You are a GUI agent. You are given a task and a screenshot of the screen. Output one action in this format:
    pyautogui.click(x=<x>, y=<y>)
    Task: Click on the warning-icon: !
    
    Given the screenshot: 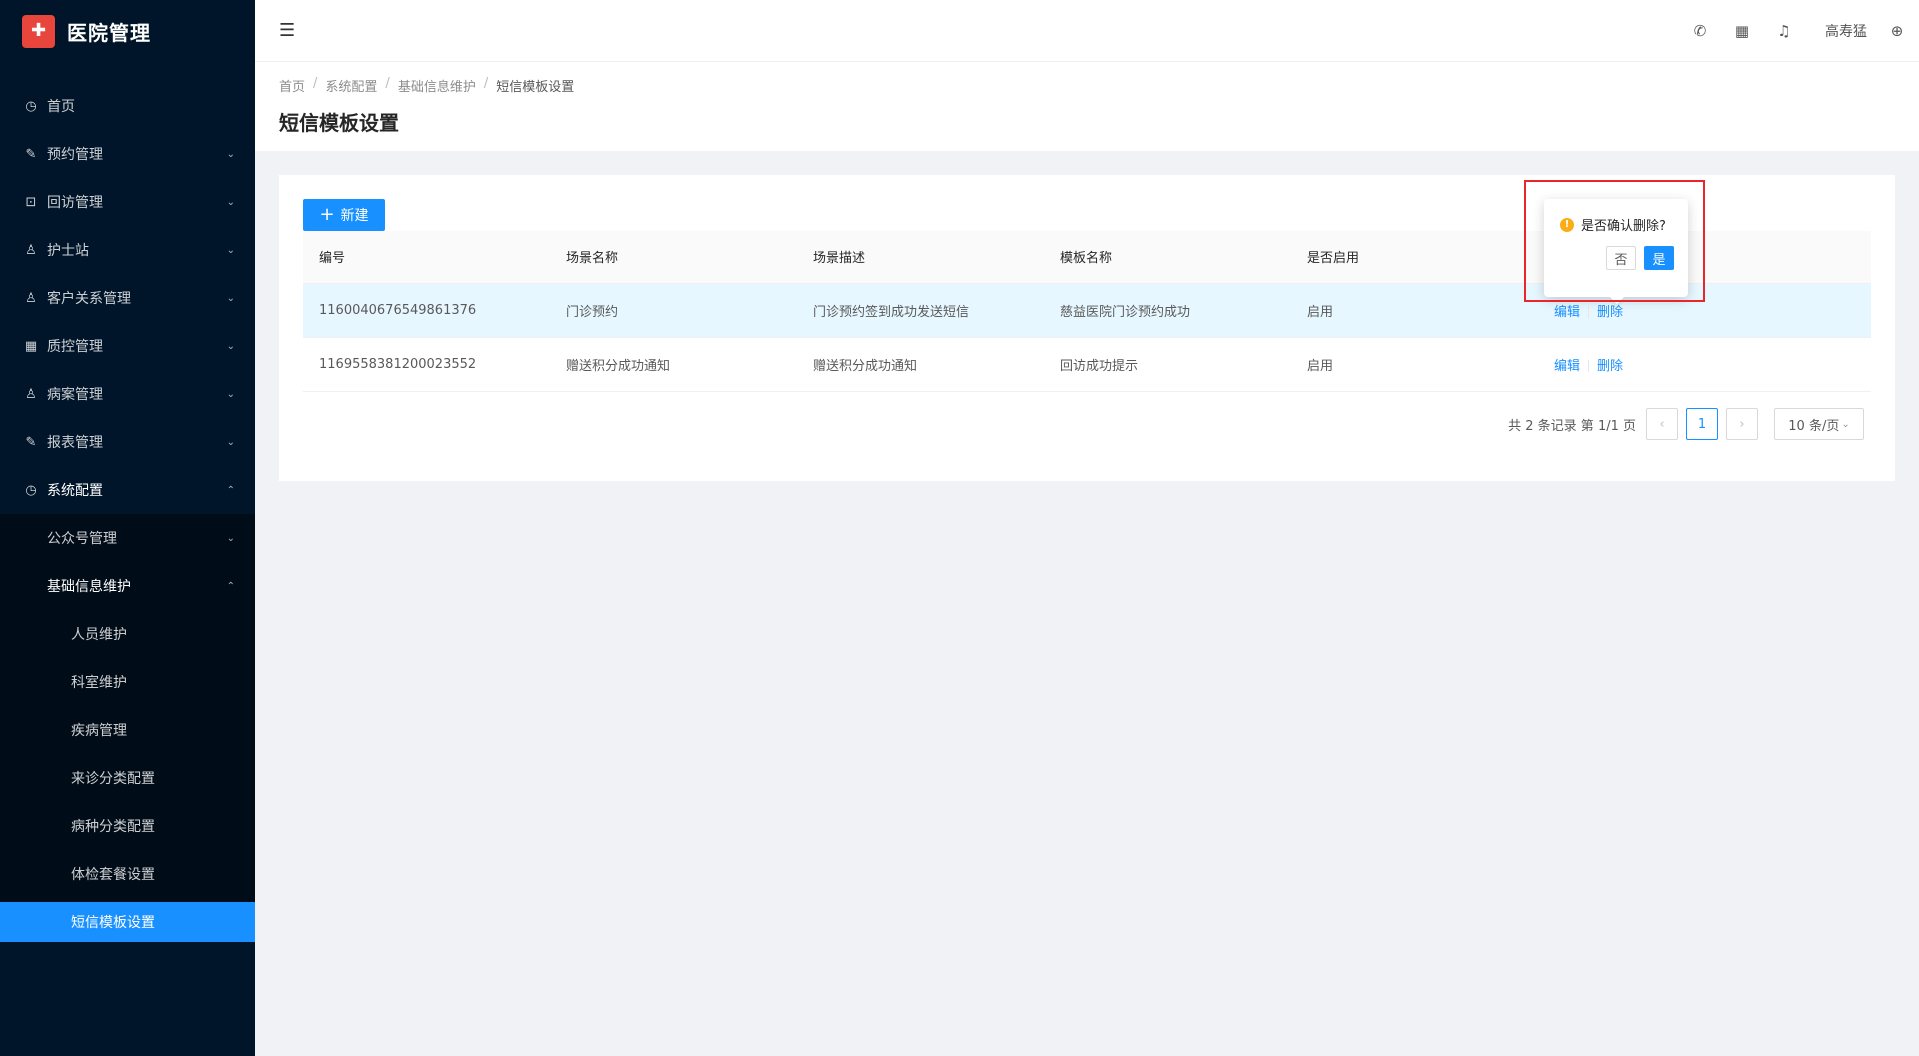 What is the action you would take?
    pyautogui.click(x=1567, y=224)
    